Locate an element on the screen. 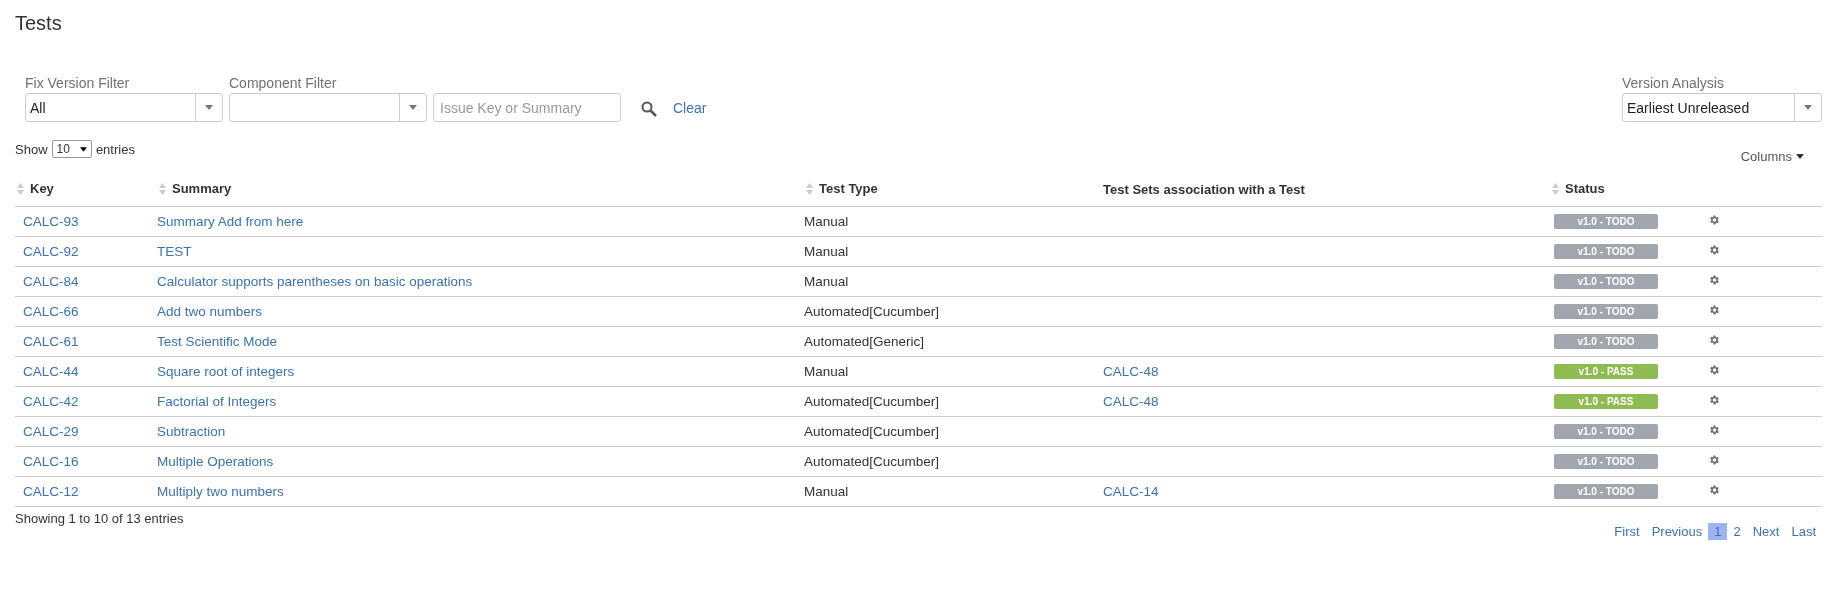 Image resolution: width=1833 pixels, height=612 pixels. issue-key-link: CALC-61 is located at coordinates (51, 341).